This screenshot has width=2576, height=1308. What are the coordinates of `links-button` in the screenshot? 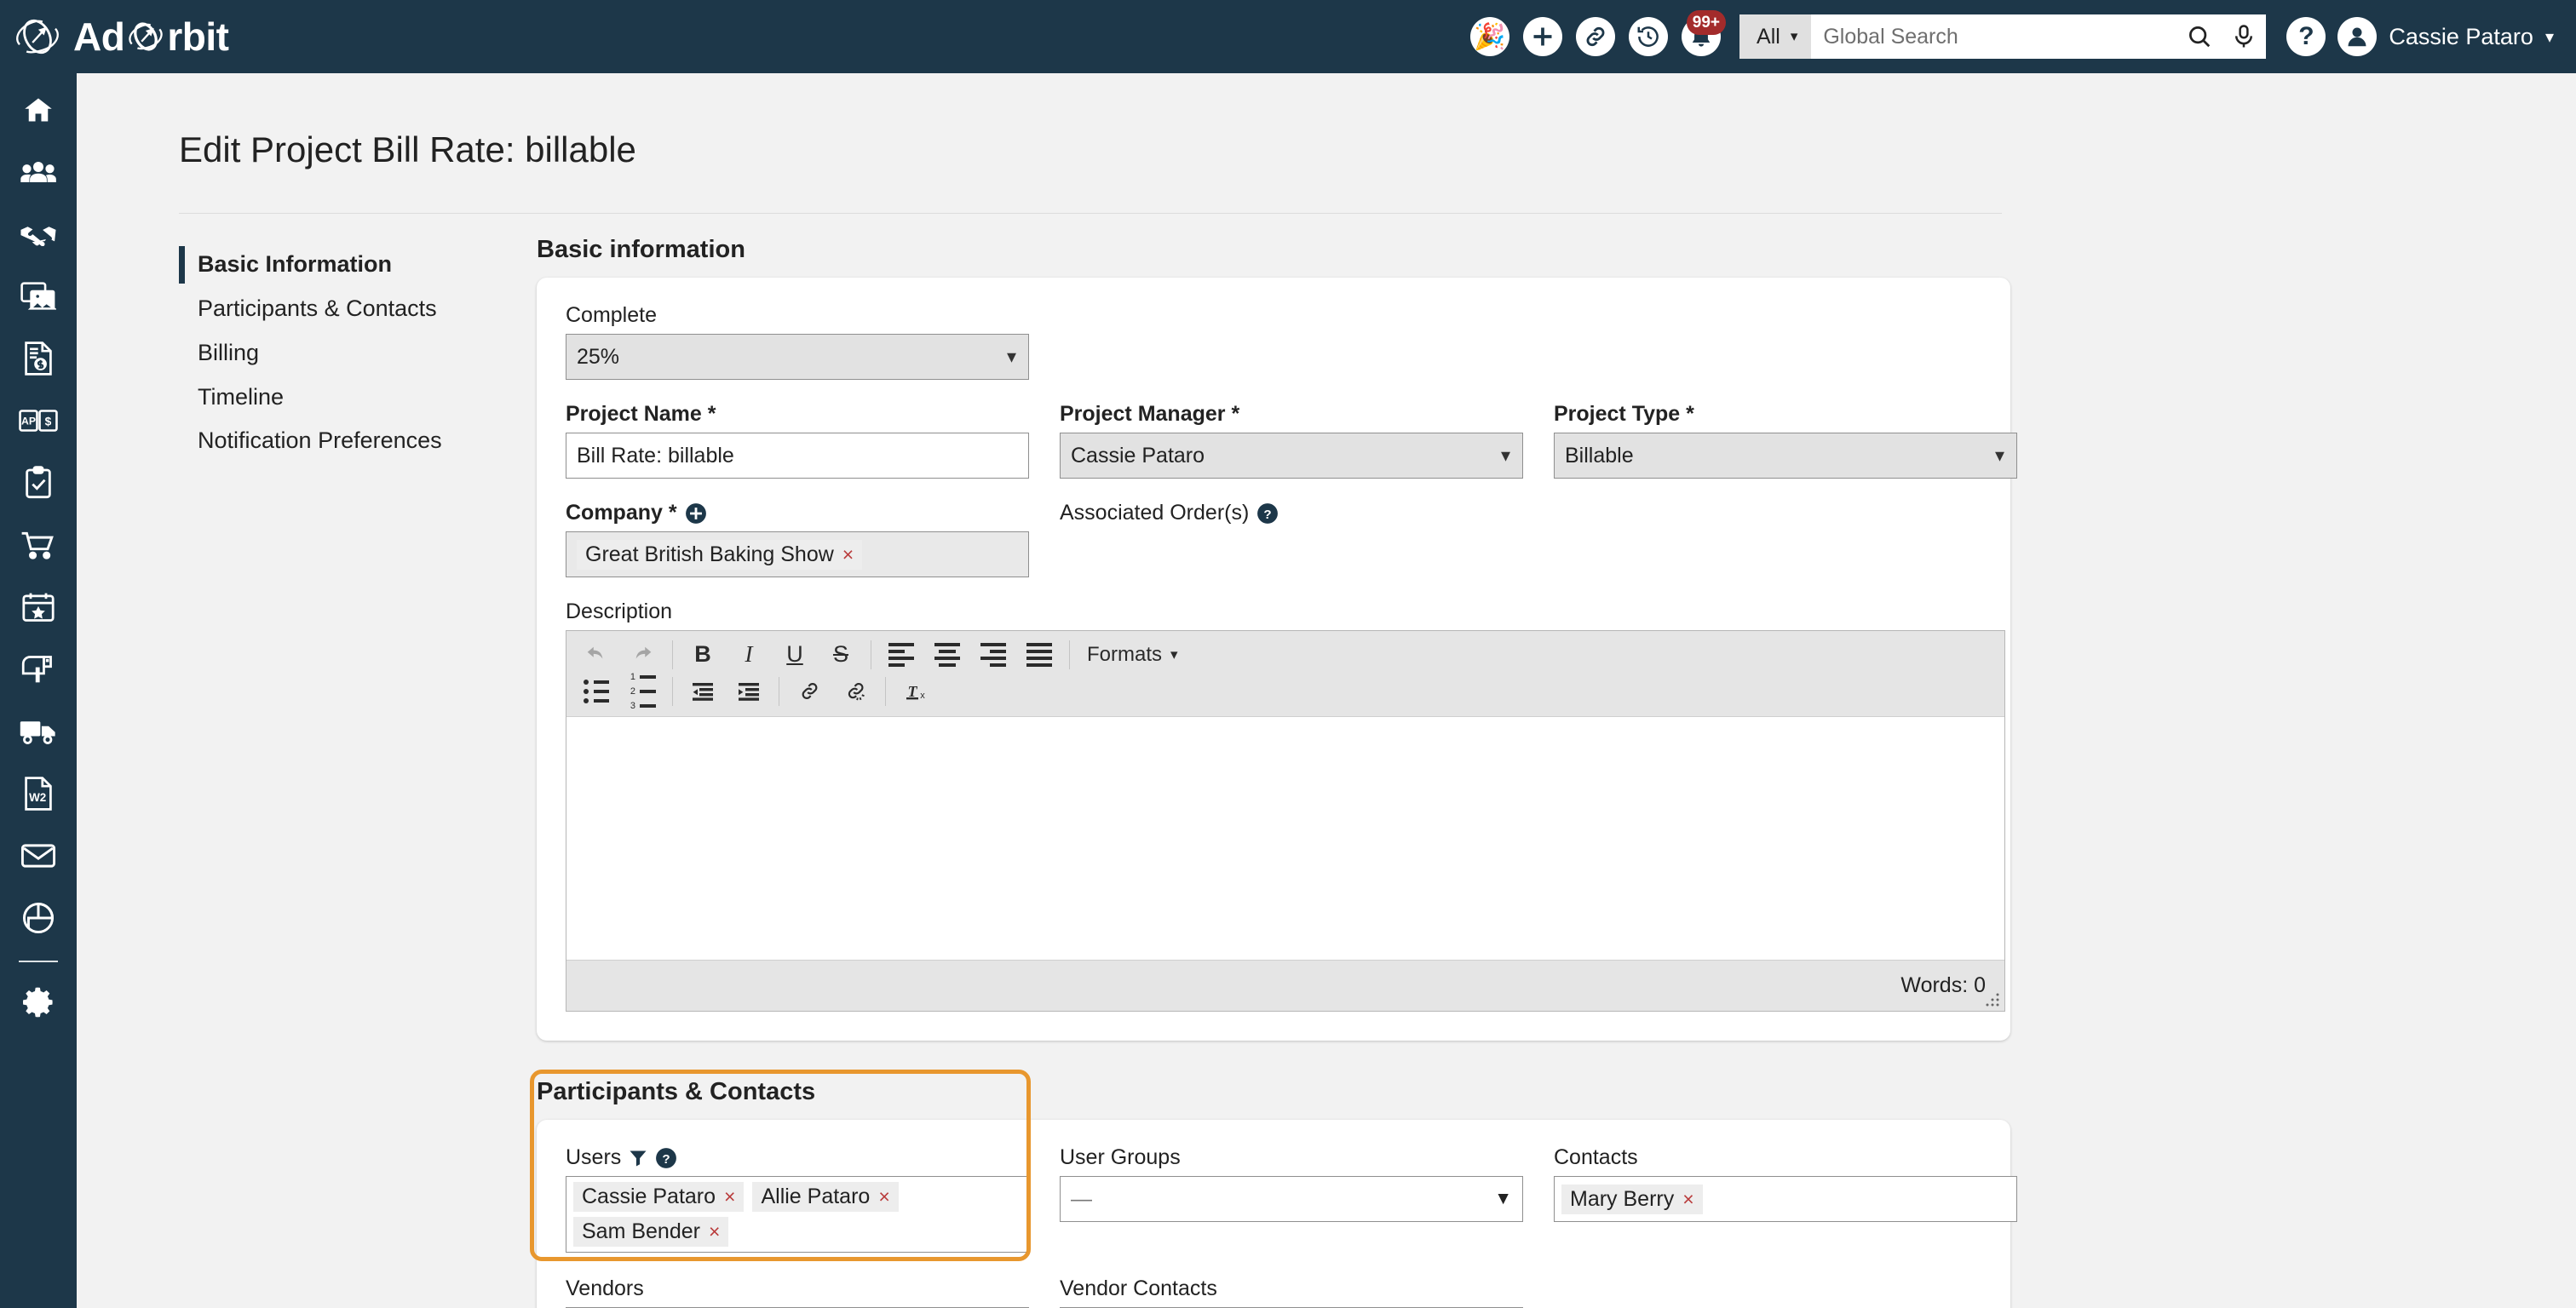 It's located at (1596, 36).